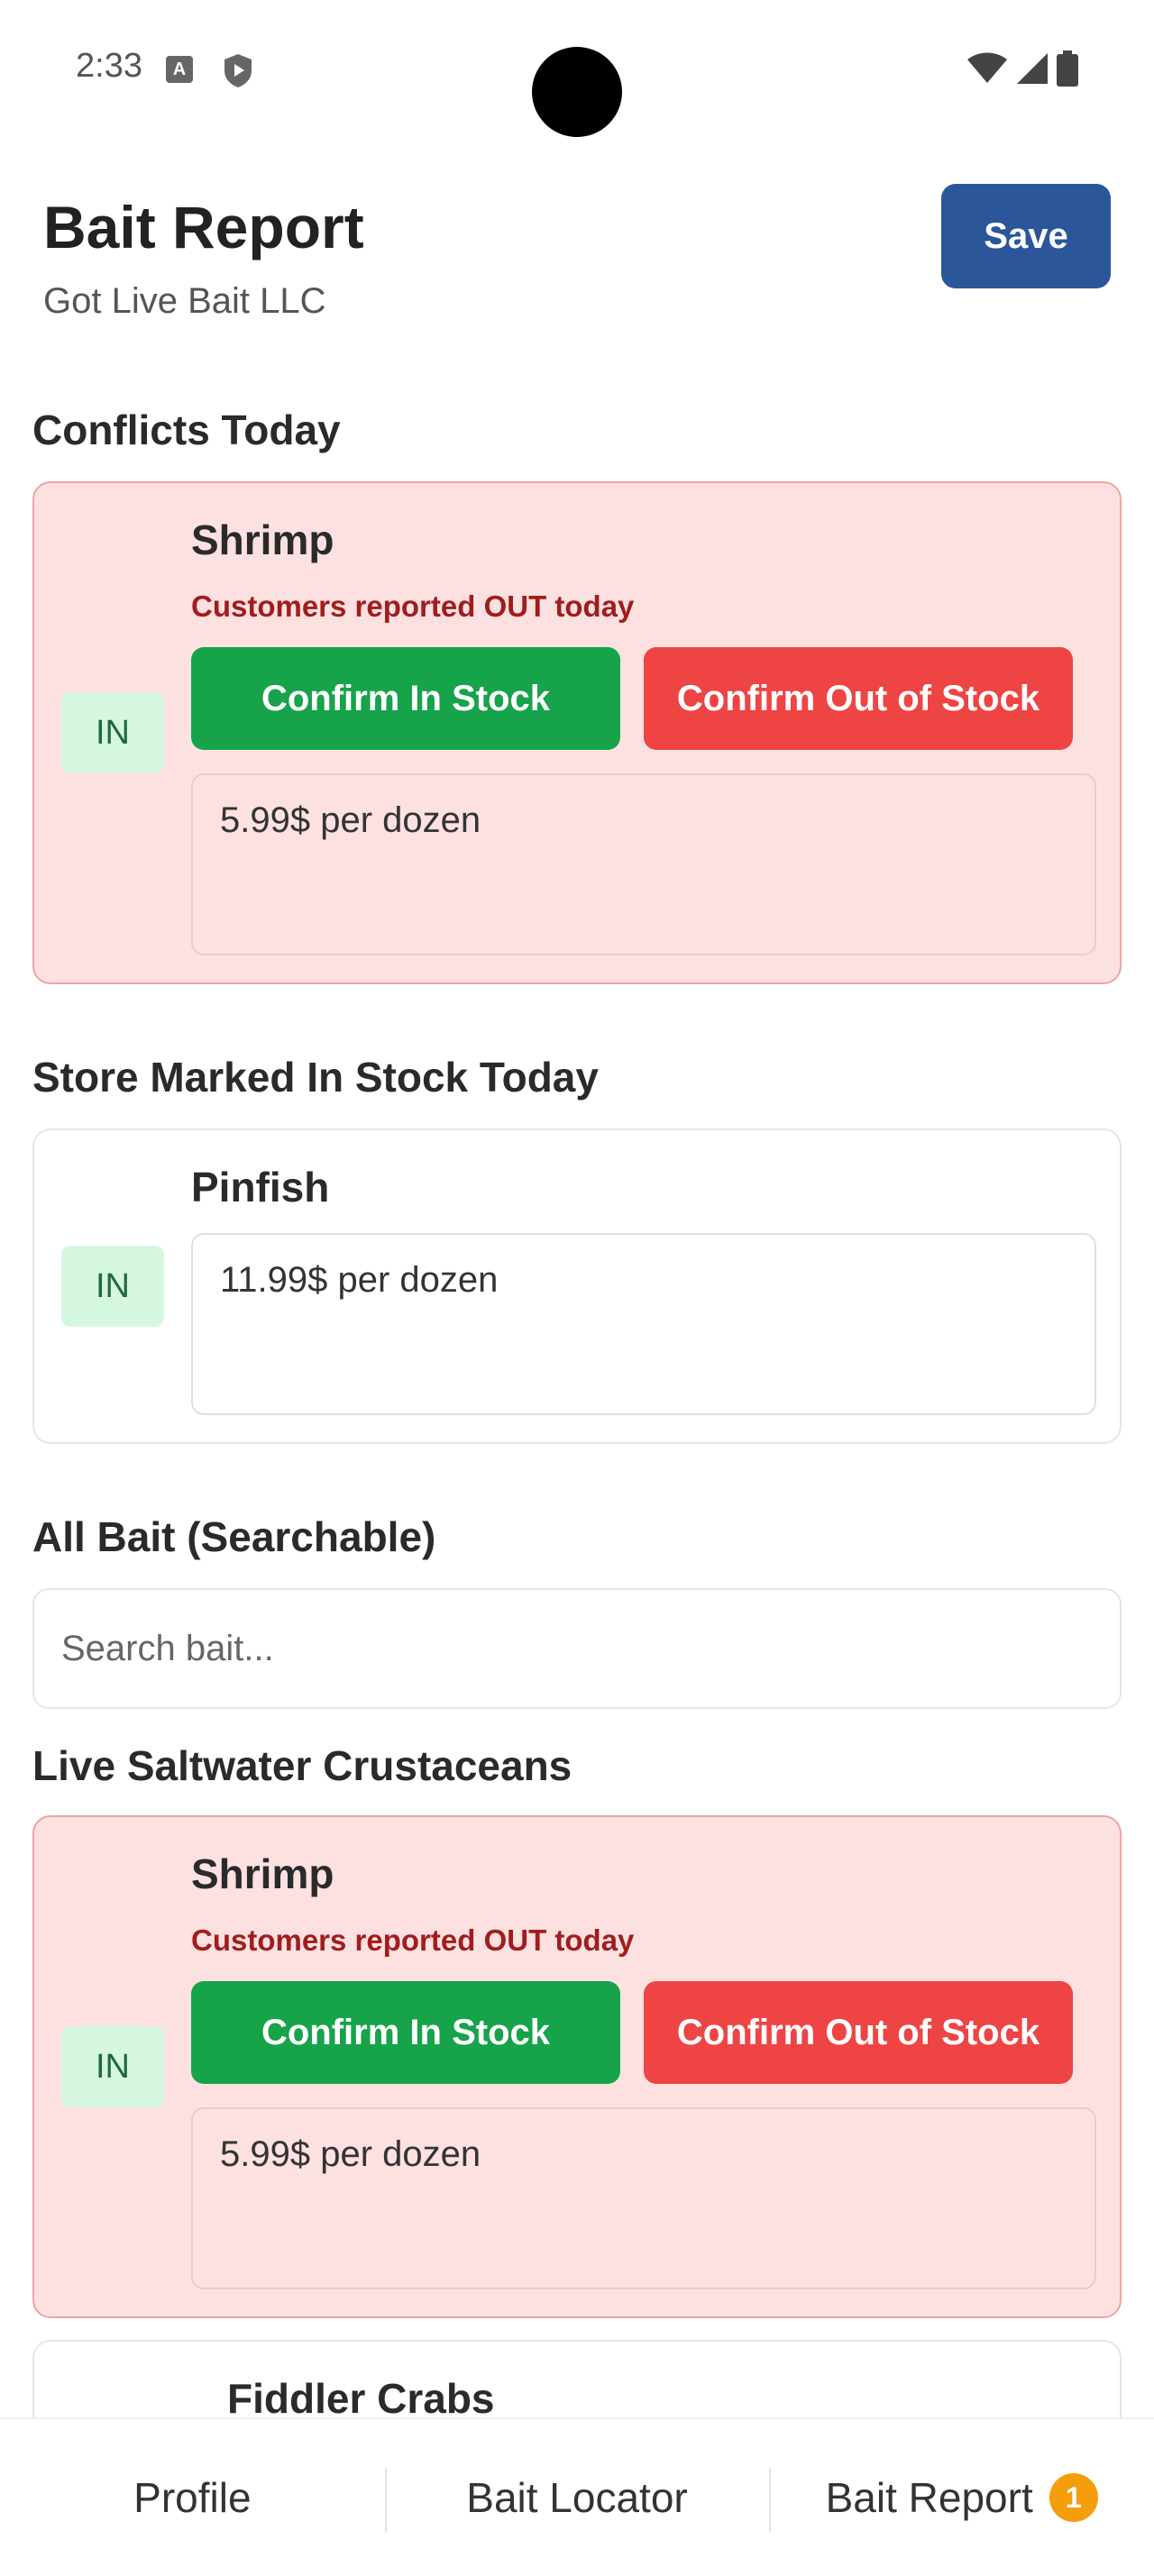  What do you see at coordinates (929, 2497) in the screenshot?
I see `nav-bait-report-label: Bait Report` at bounding box center [929, 2497].